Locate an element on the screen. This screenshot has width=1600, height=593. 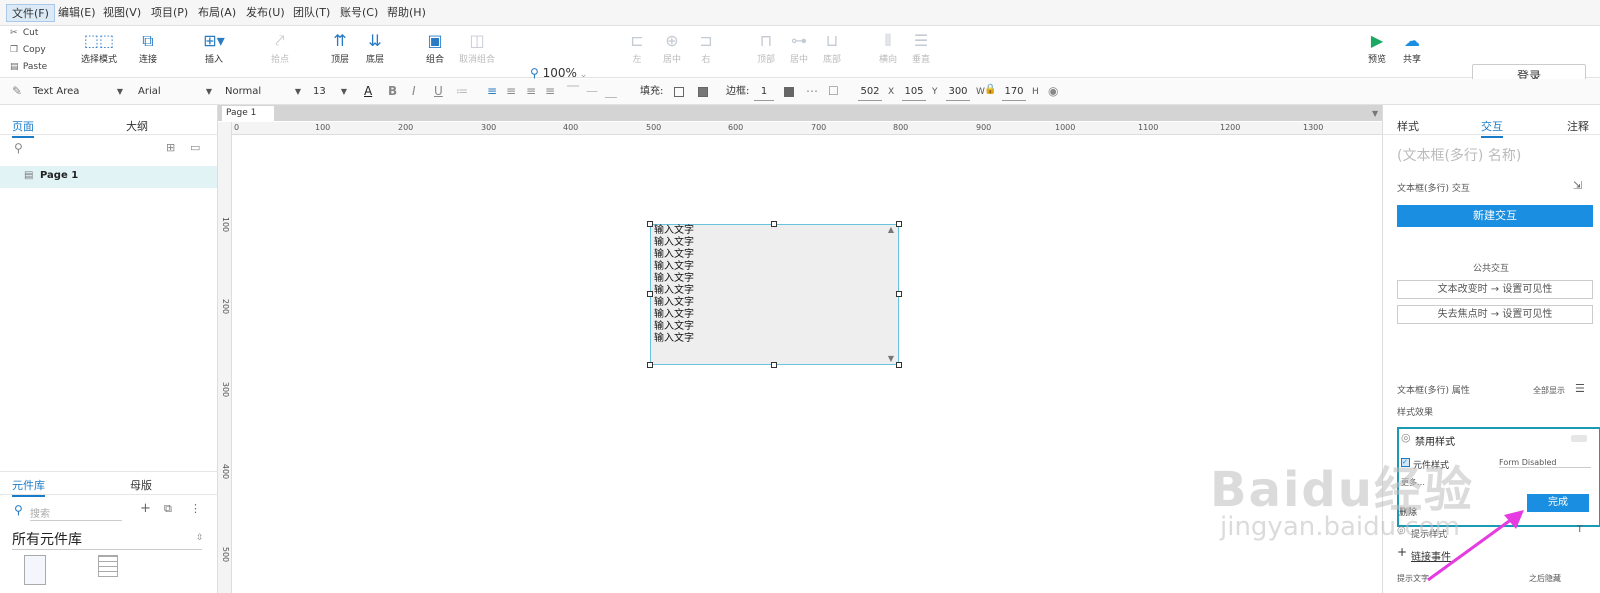
align-text-right-icon: ≡ is located at coordinates (531, 91).